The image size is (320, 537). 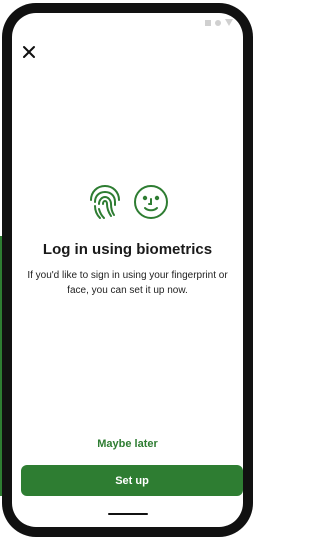 What do you see at coordinates (151, 202) in the screenshot?
I see `face-icon` at bounding box center [151, 202].